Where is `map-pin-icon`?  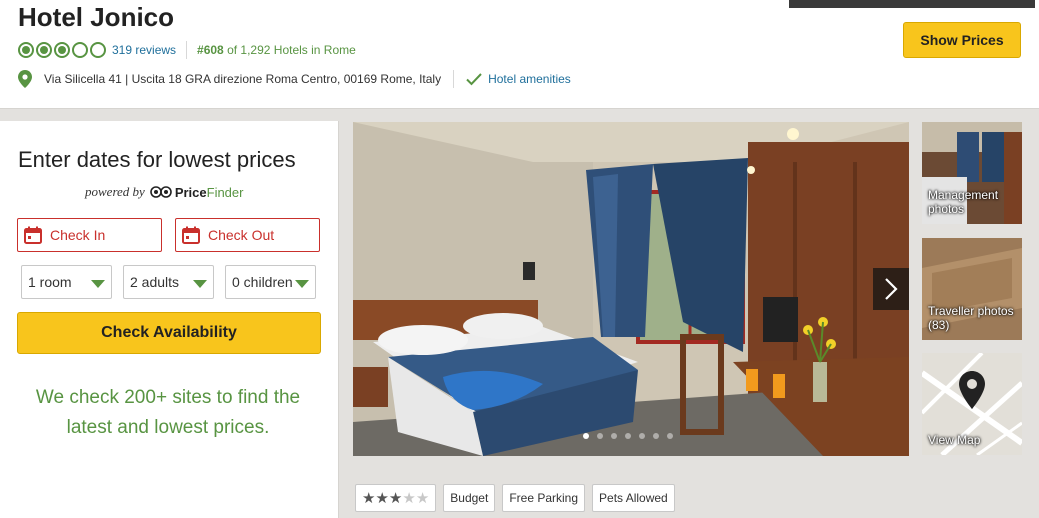 map-pin-icon is located at coordinates (25, 79).